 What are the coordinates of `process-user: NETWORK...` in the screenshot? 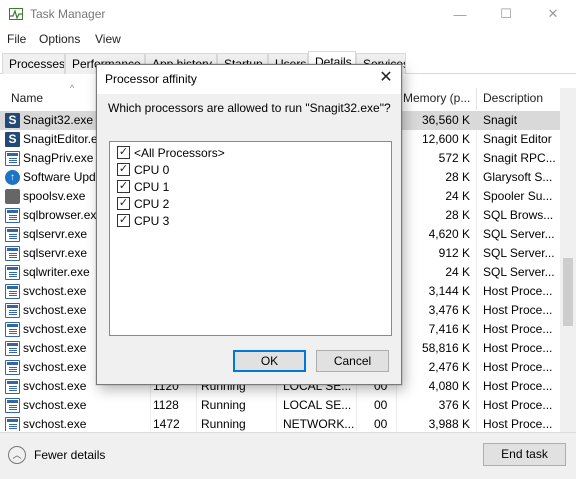 It's located at (319, 424).